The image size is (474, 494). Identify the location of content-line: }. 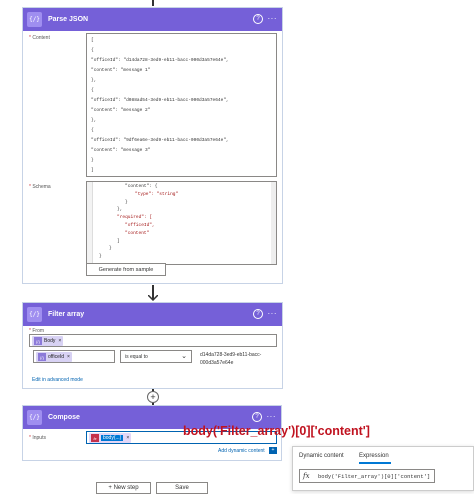
(92, 160).